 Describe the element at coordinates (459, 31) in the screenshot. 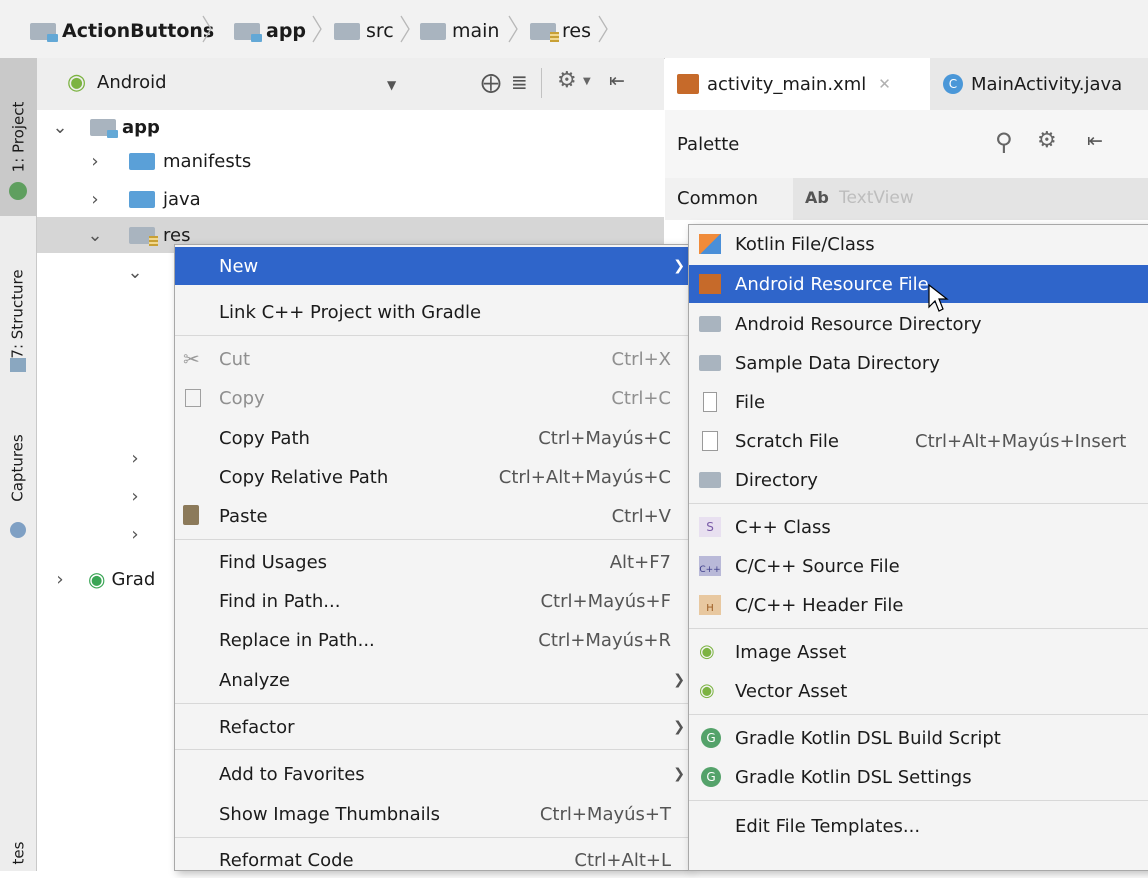

I see `breadcrumb-item-main: main` at that location.